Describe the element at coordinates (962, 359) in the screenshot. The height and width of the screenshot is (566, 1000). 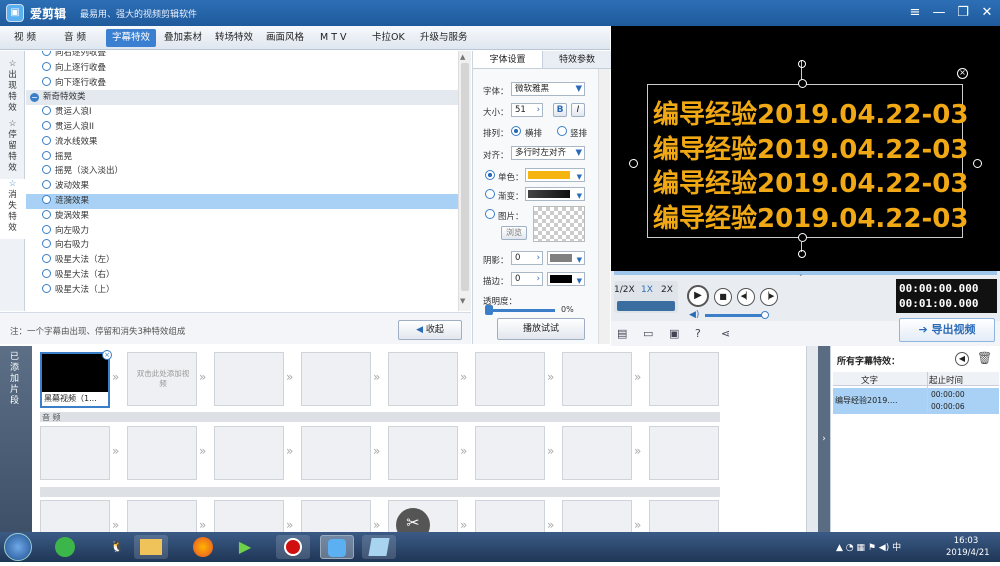
I see `back-icon: ◀` at that location.